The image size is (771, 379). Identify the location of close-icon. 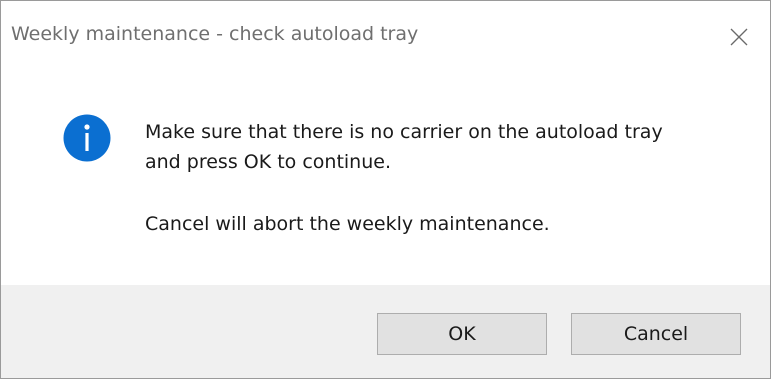
(739, 37).